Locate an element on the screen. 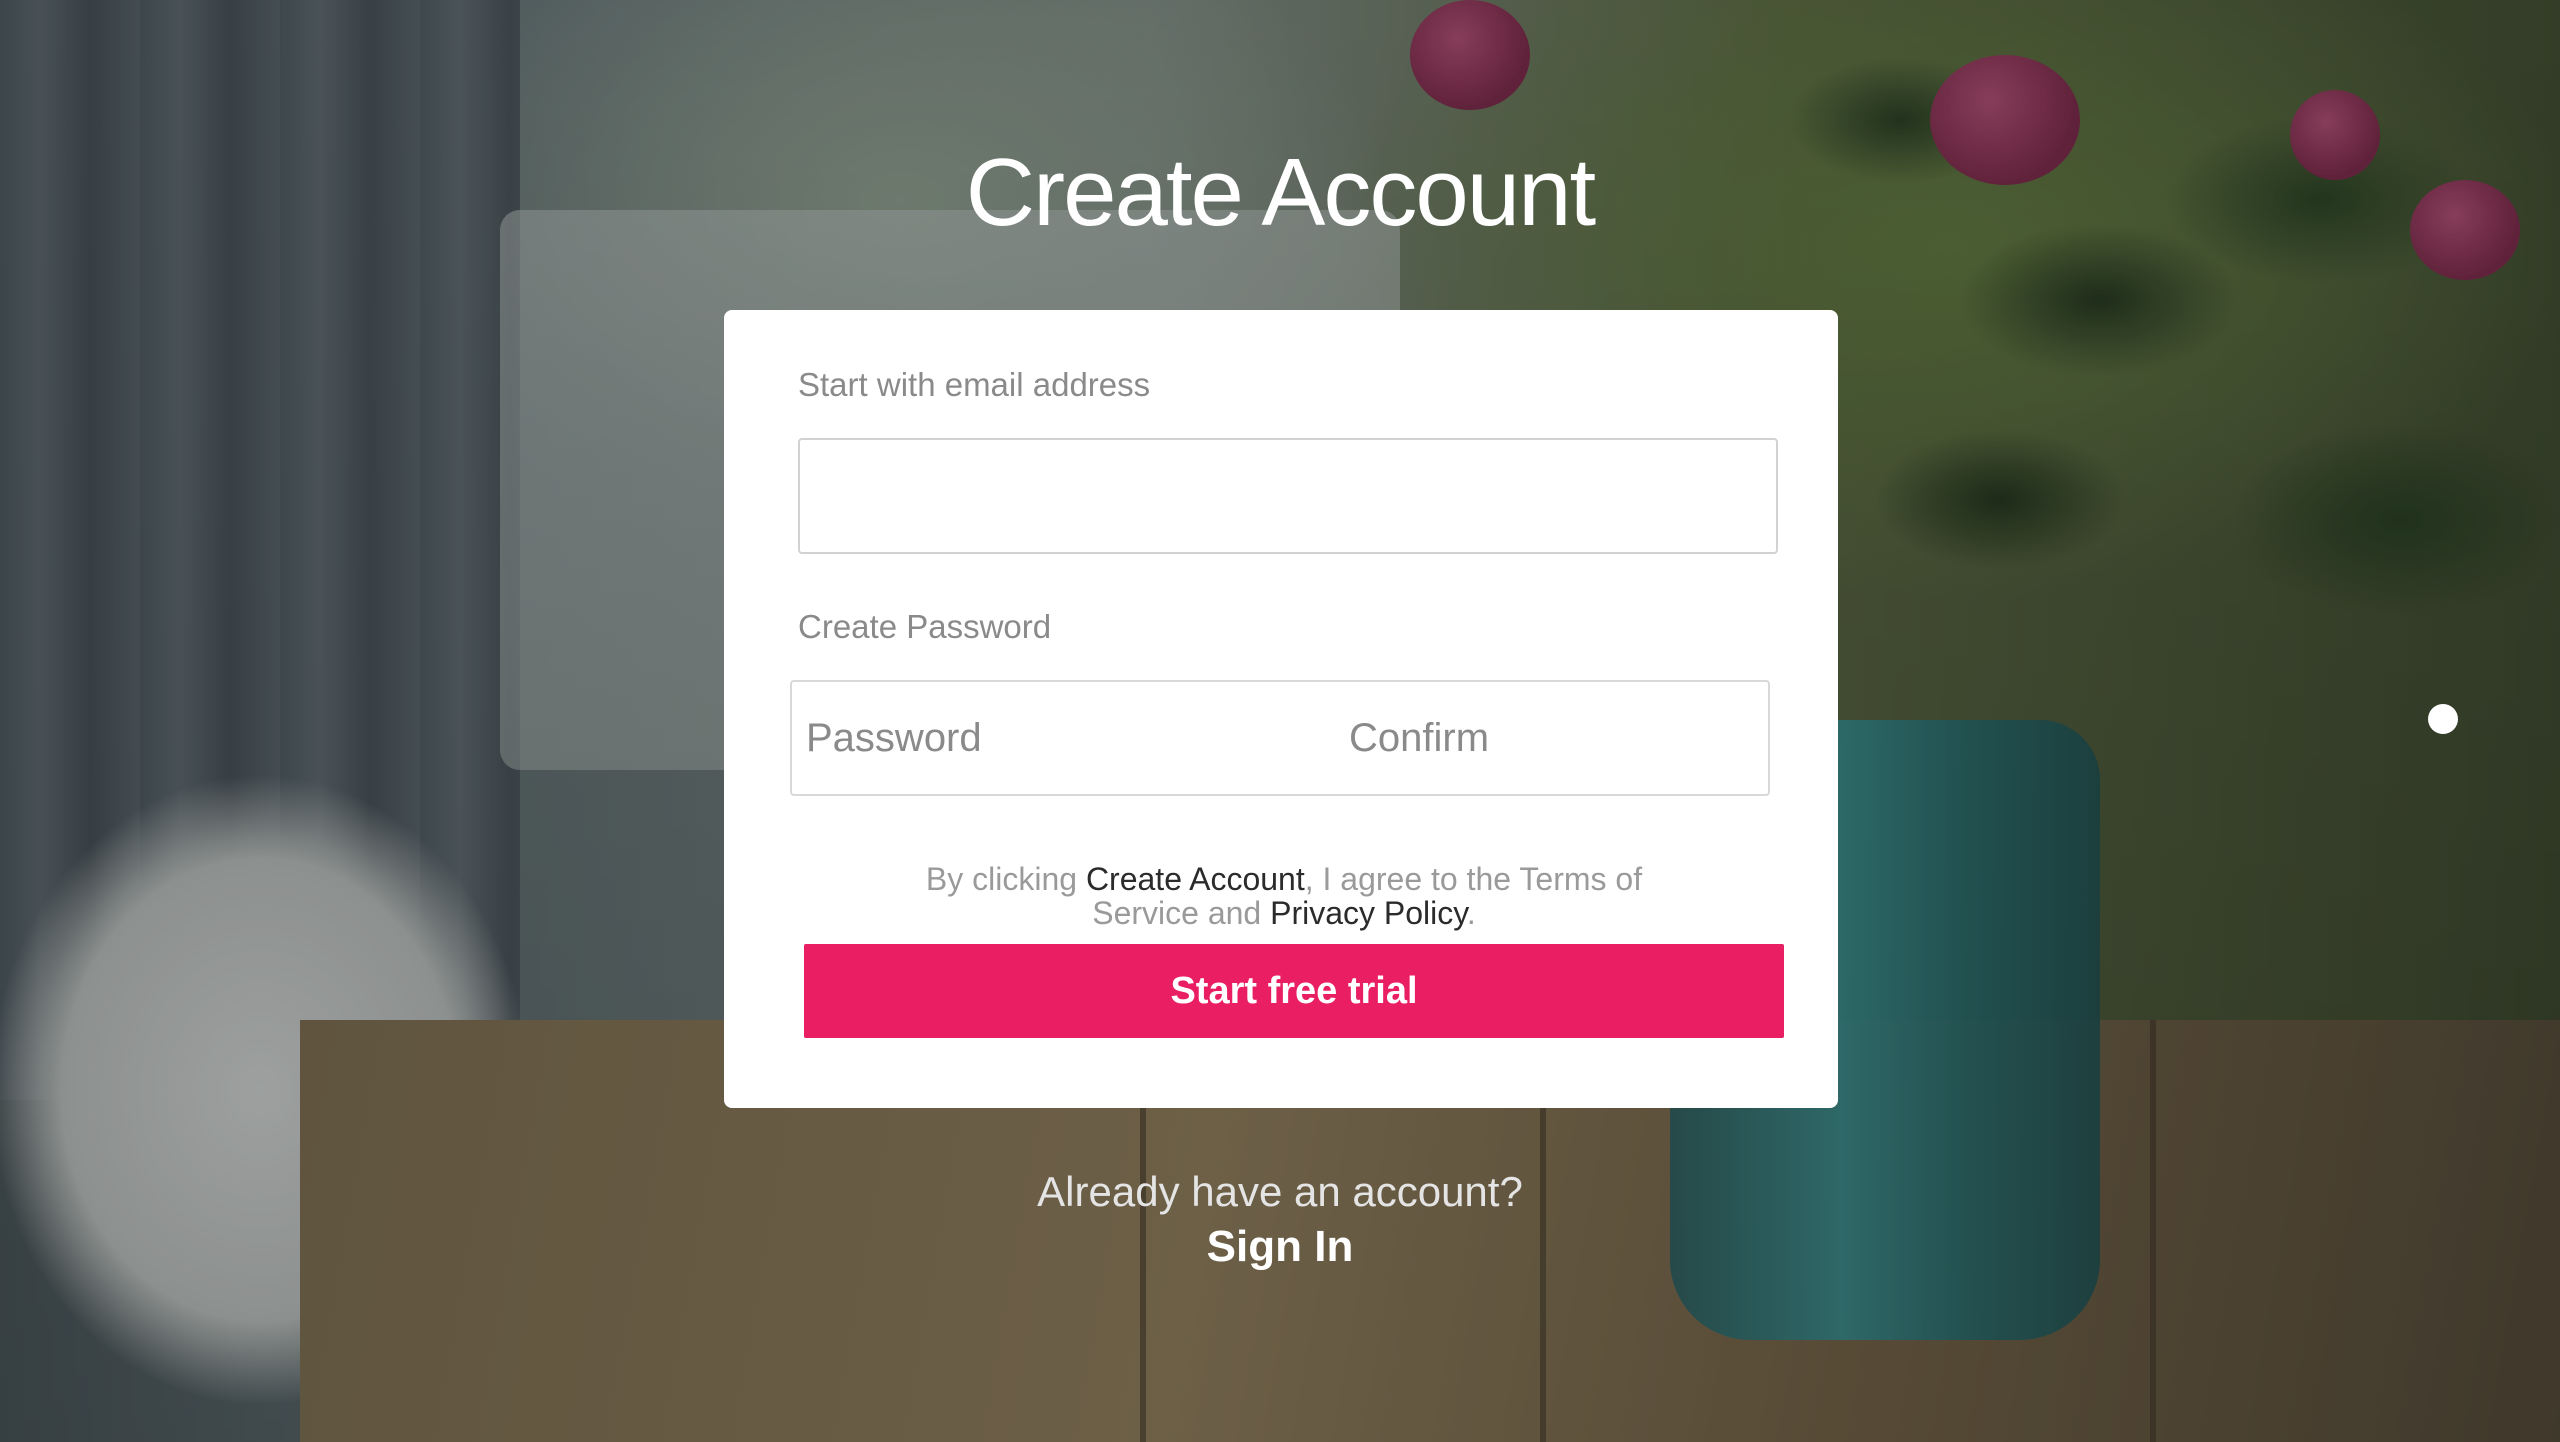 The image size is (2560, 1442). privacy-policy-link: Privacy Policy is located at coordinates (1368, 913).